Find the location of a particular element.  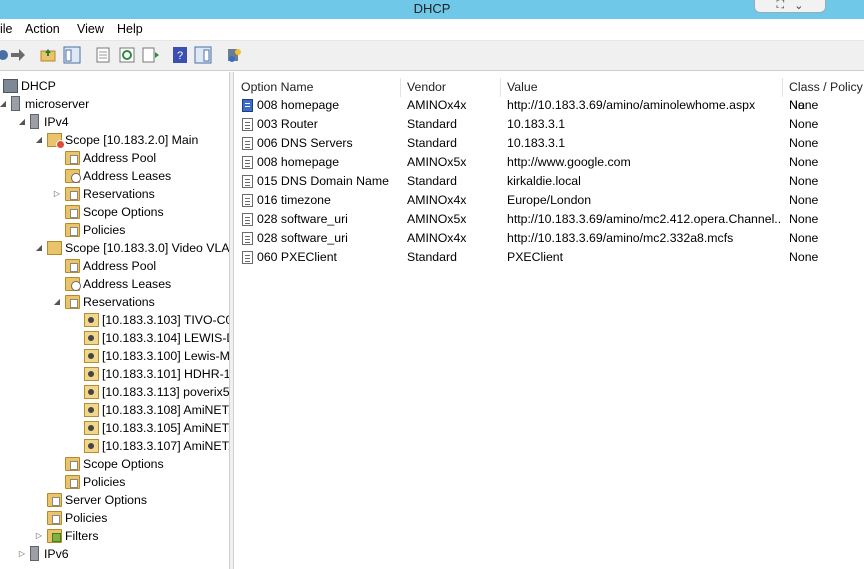

menu-action: Action is located at coordinates (42, 29).